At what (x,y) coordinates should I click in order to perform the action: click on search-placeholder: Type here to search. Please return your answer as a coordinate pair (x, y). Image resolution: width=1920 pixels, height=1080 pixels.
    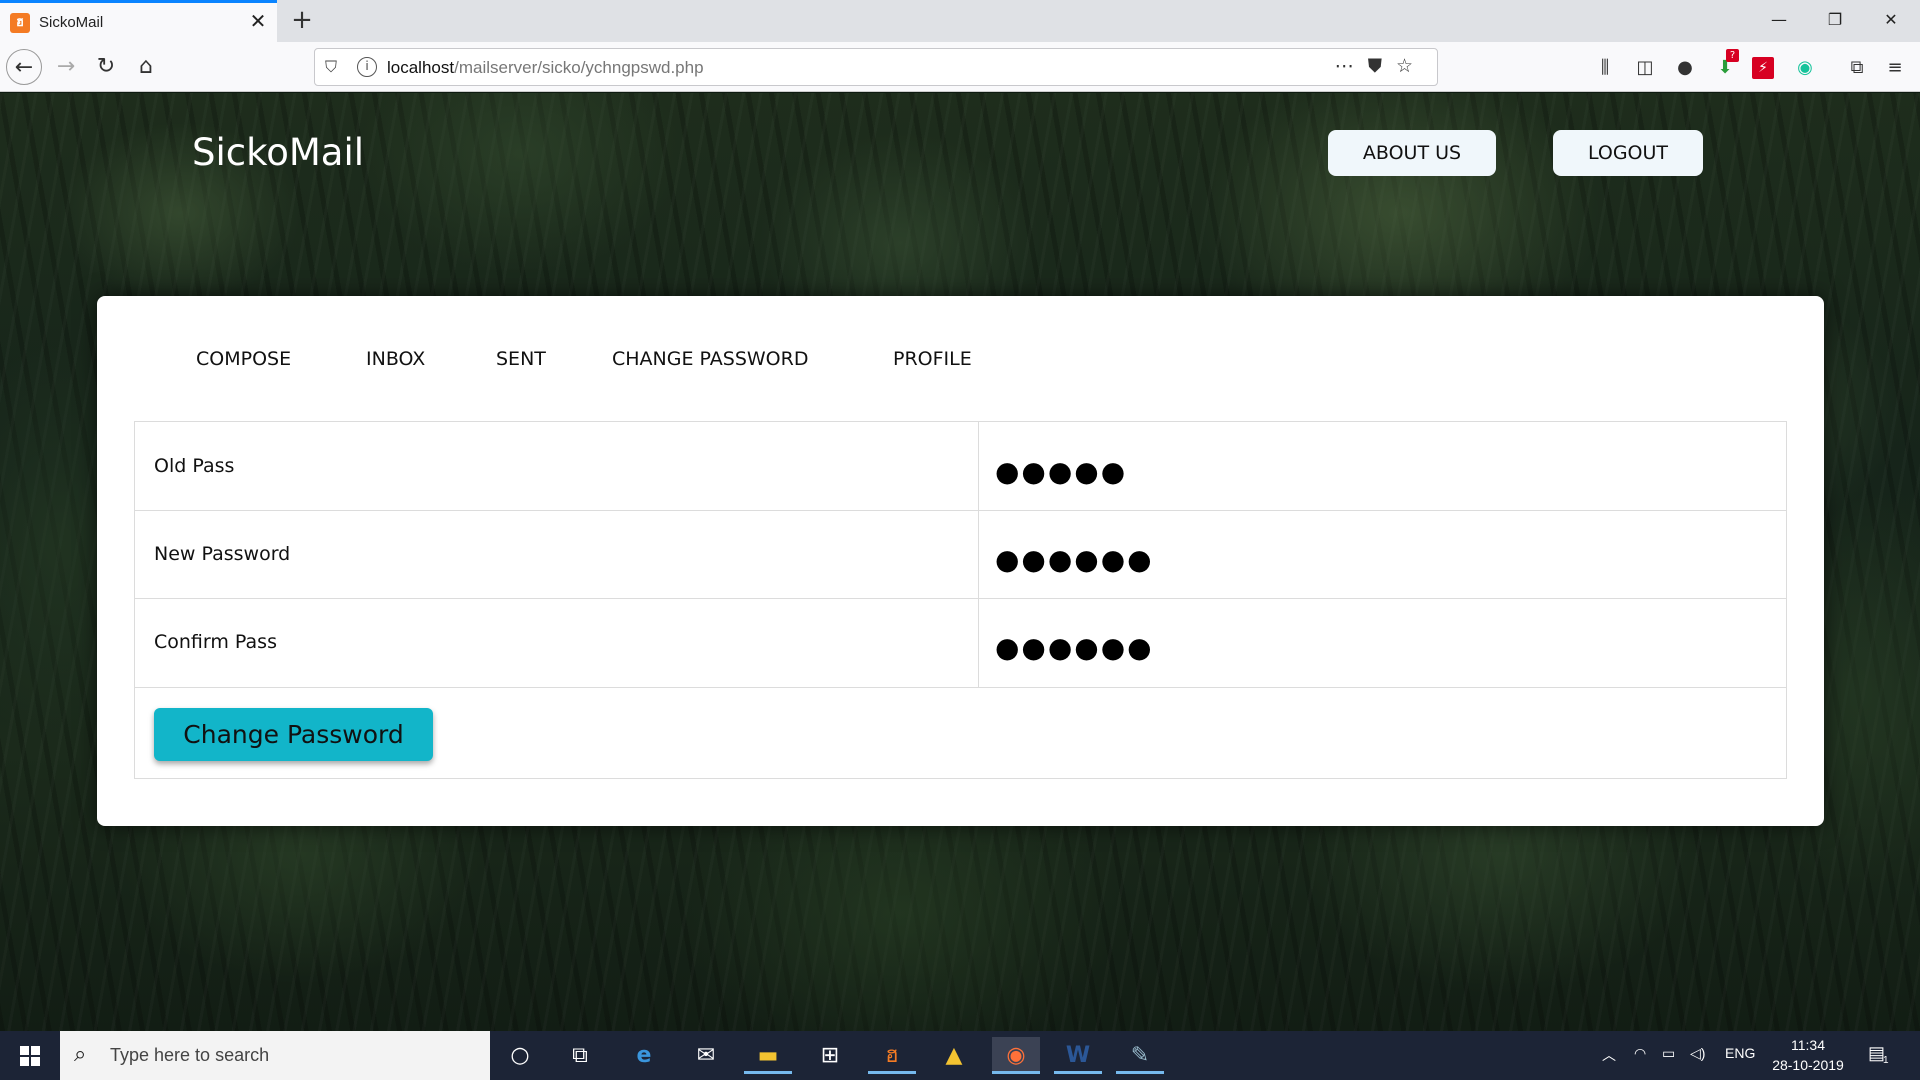
    Looking at the image, I should click on (190, 1055).